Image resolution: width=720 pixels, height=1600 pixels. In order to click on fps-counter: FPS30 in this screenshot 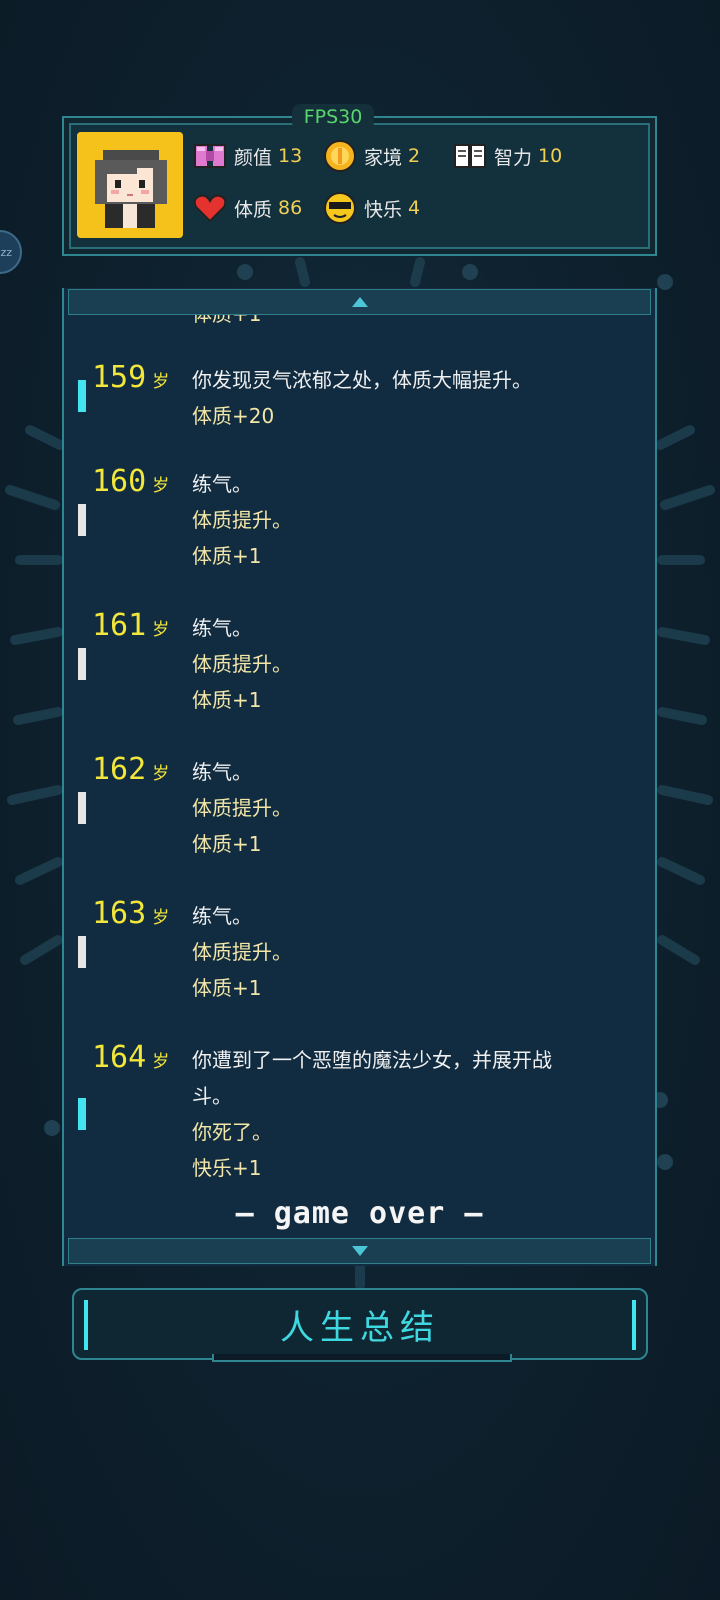, I will do `click(333, 117)`.